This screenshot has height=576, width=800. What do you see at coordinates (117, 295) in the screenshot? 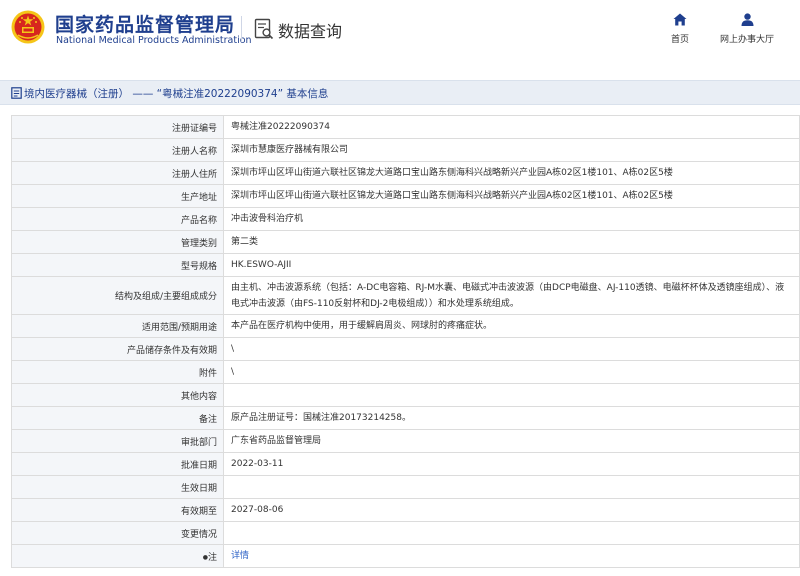
I see `field-label: 结构及组成/主要组成成分` at bounding box center [117, 295].